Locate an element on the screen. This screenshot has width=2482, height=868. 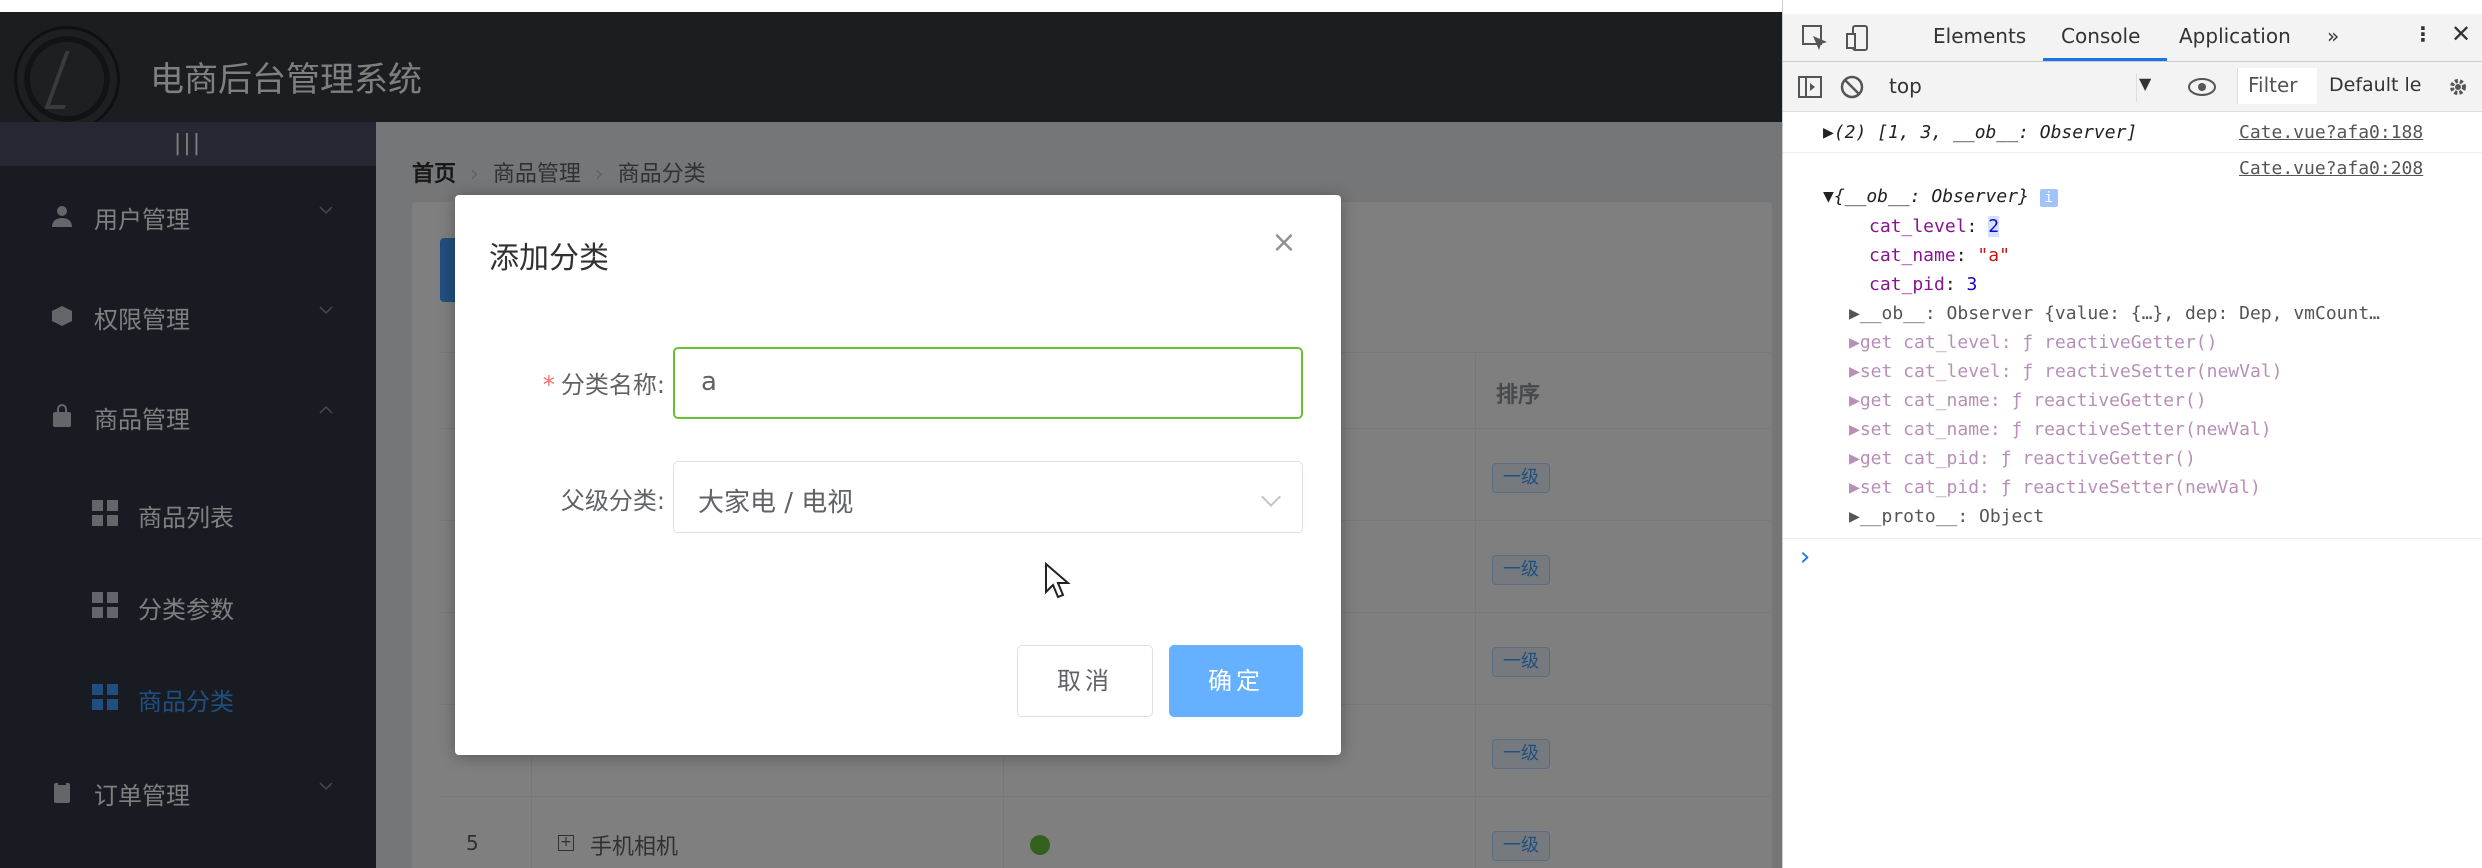
prop-proto: ▶__proto__: Object is located at coordinates (1946, 516).